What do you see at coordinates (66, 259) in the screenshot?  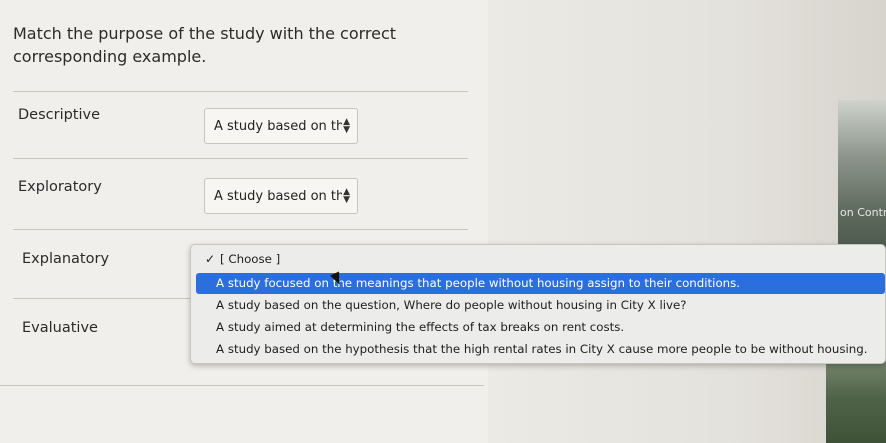 I see `row-label-explanatory: Explanatory` at bounding box center [66, 259].